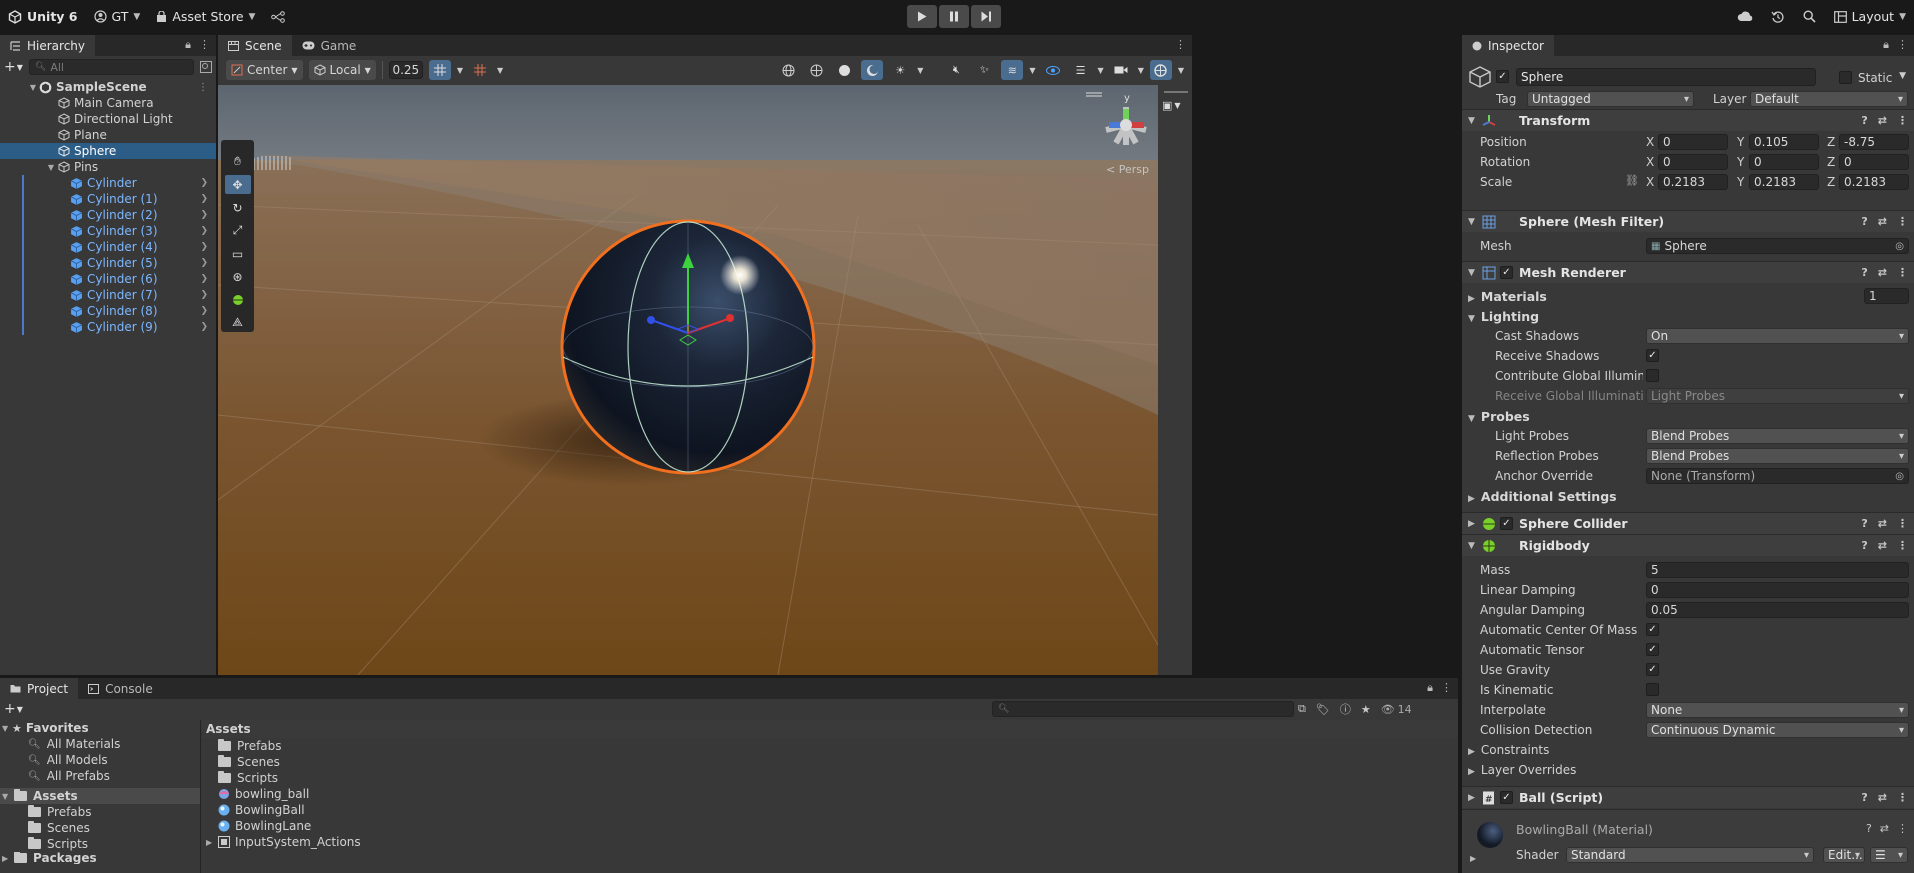 The width and height of the screenshot is (1914, 873). What do you see at coordinates (830, 778) in the screenshot?
I see `asset-item: Scripts` at bounding box center [830, 778].